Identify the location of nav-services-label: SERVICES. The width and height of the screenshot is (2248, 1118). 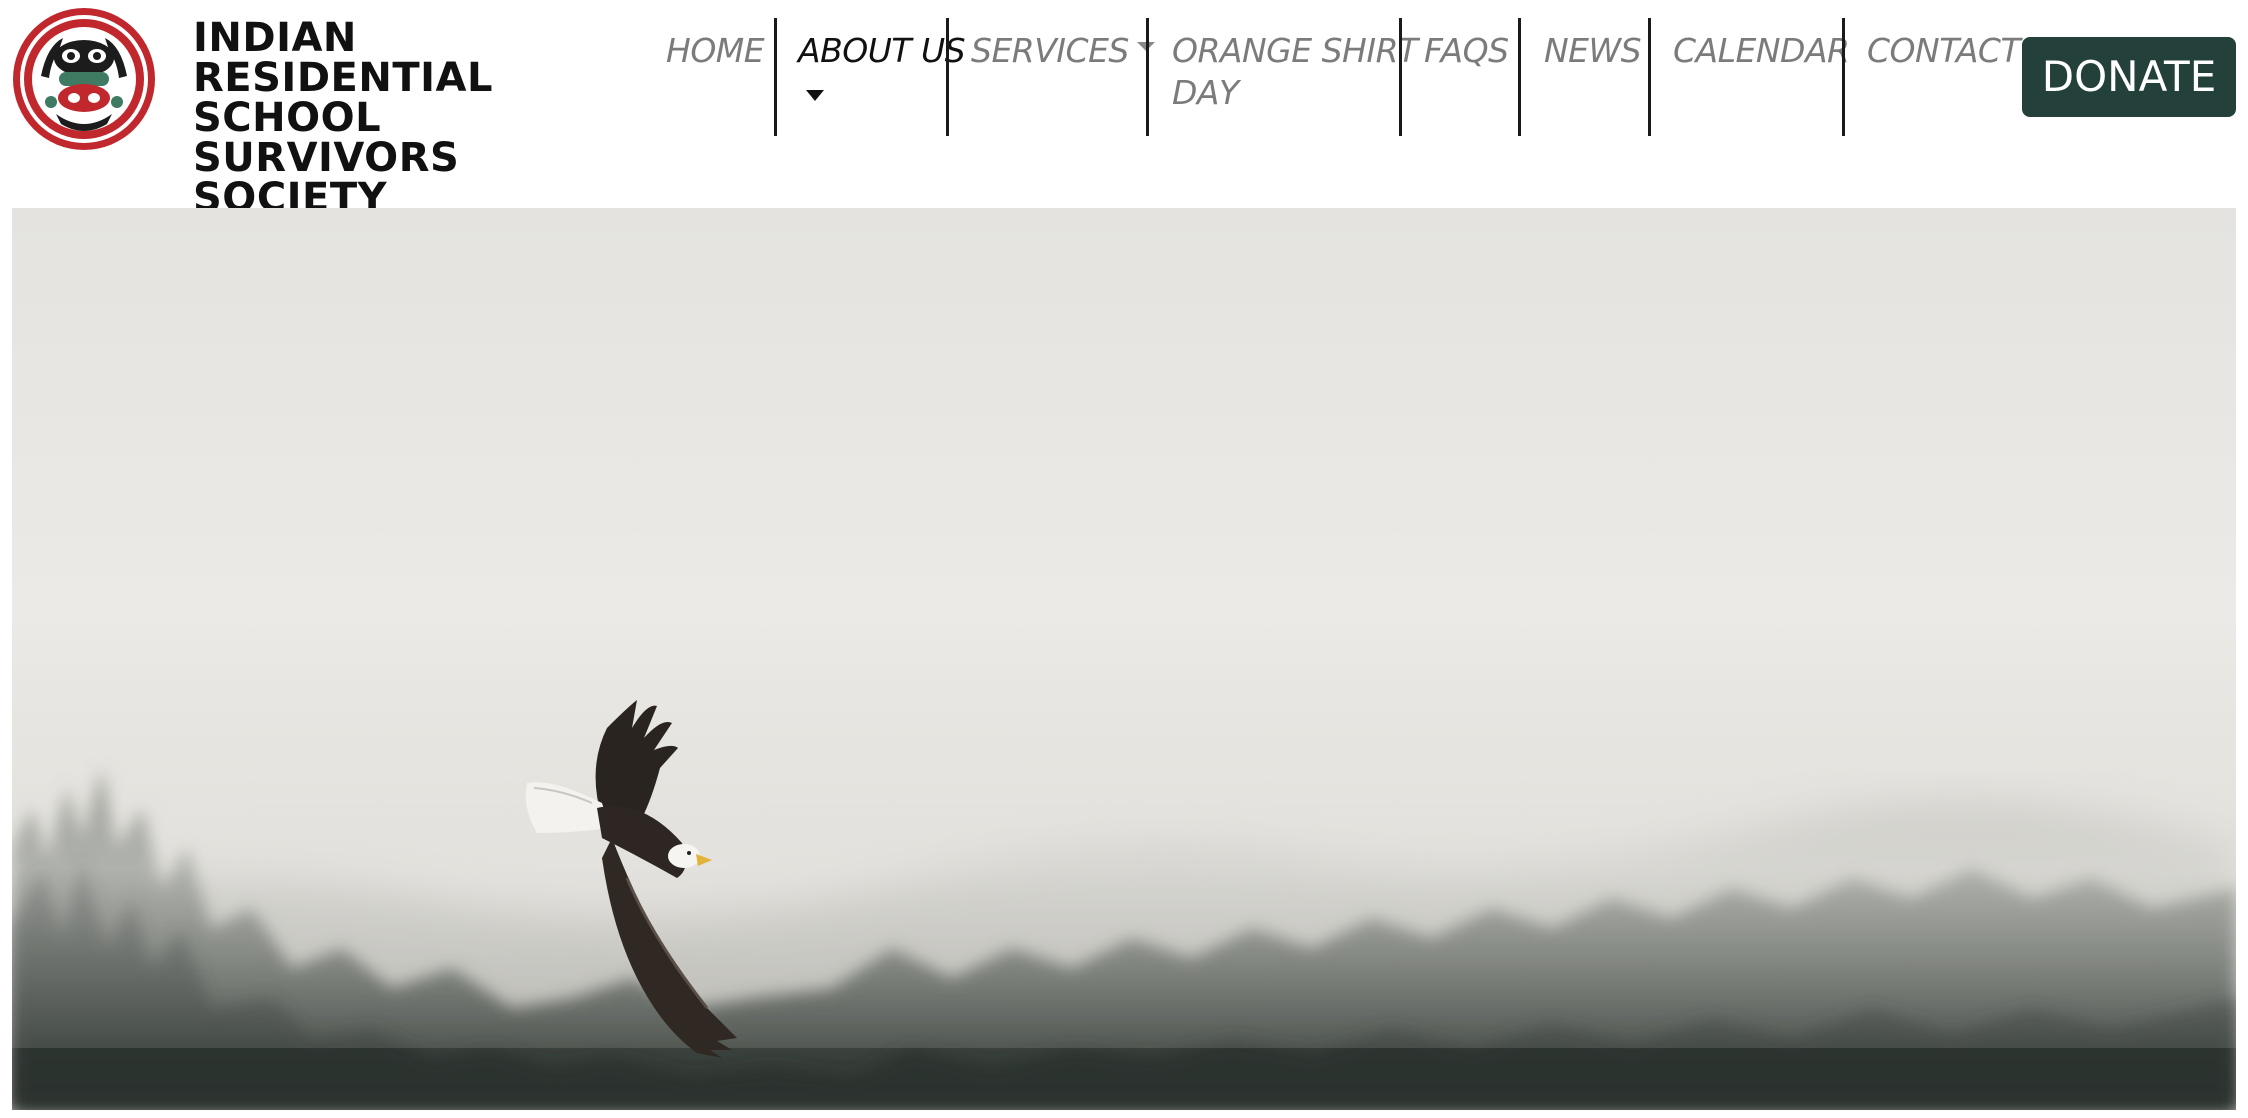
(1050, 50).